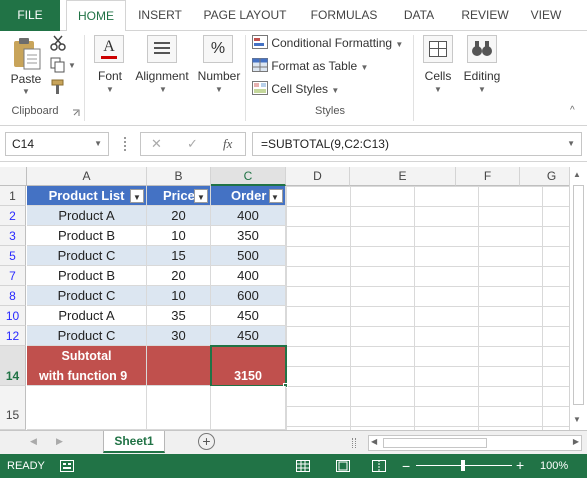 This screenshot has height=478, width=587. What do you see at coordinates (318, 176) in the screenshot?
I see `column-header-d: D` at bounding box center [318, 176].